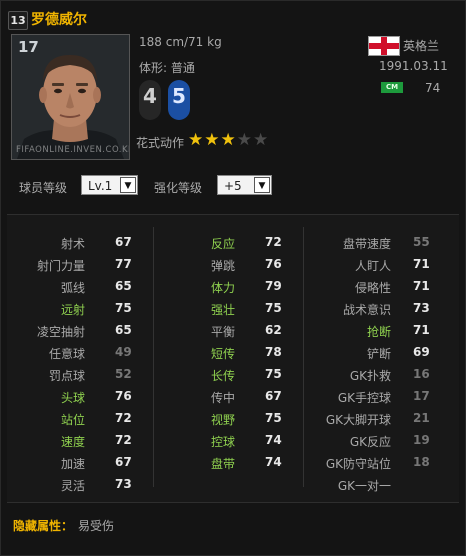  I want to click on stat-row: 弹跳 76, so click(227, 264).